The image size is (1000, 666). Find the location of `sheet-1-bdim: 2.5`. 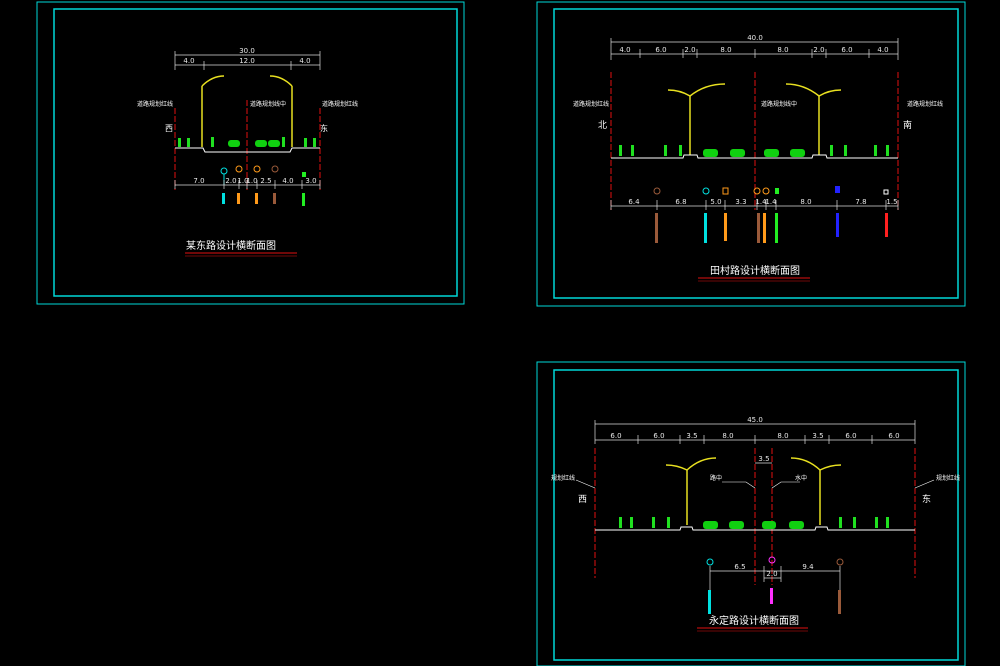

sheet-1-bdim: 2.5 is located at coordinates (265, 181).